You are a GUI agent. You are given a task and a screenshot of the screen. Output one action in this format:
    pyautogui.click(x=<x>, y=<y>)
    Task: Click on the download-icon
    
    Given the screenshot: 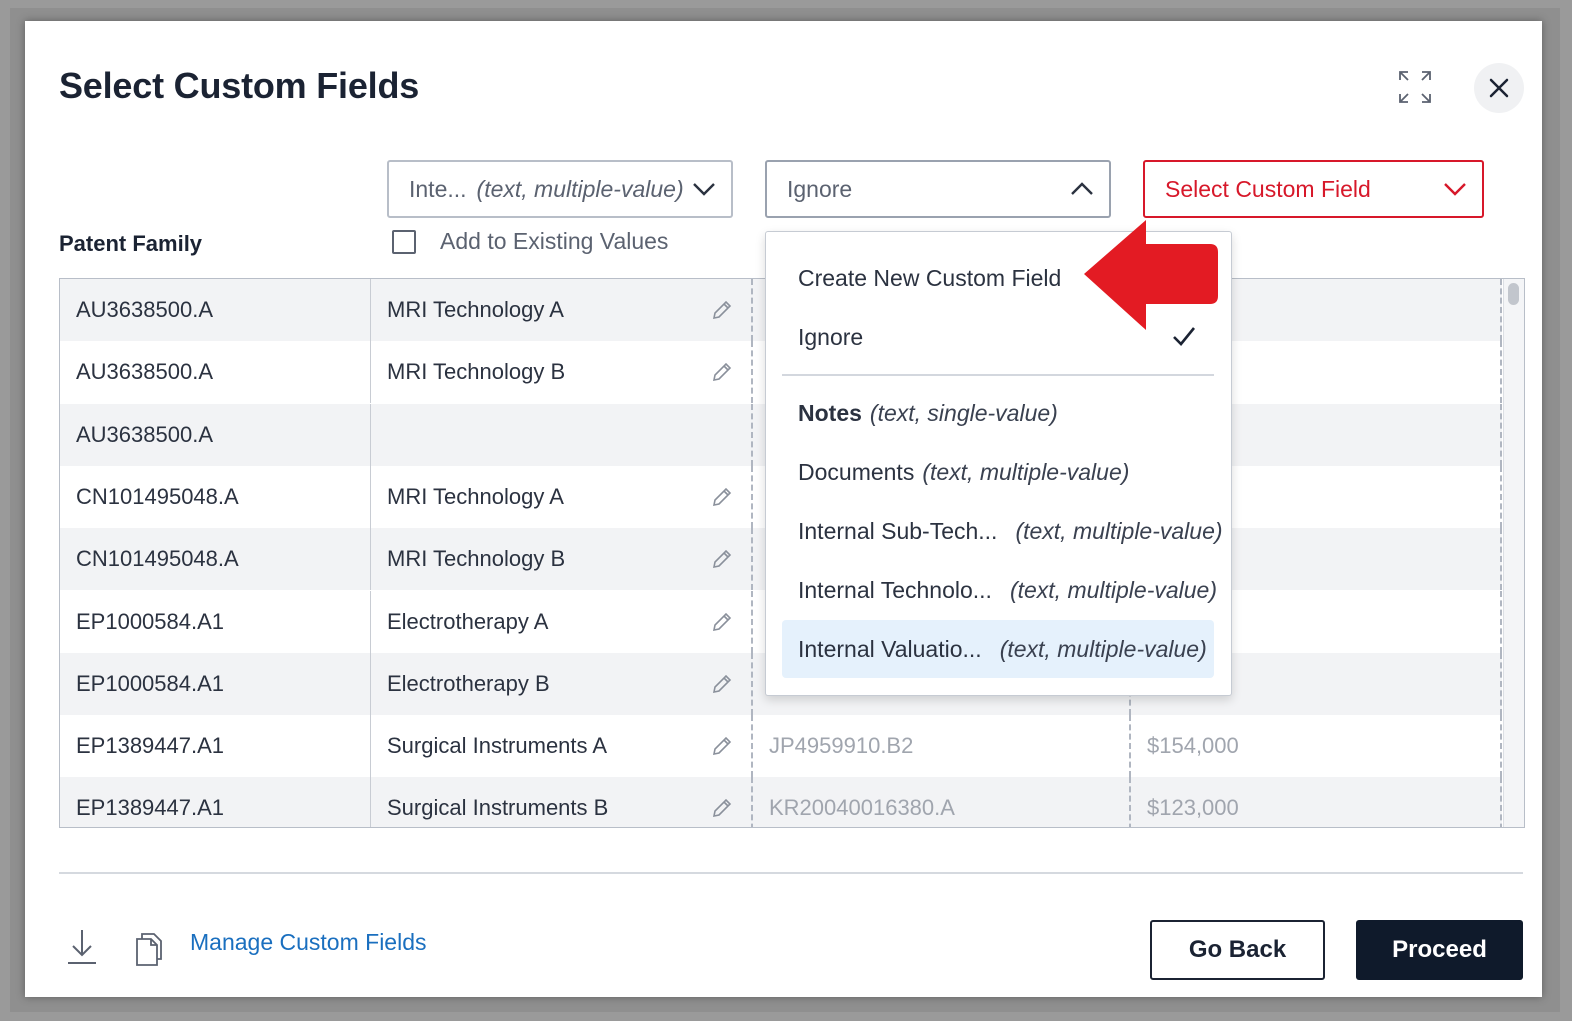 What is the action you would take?
    pyautogui.click(x=82, y=947)
    